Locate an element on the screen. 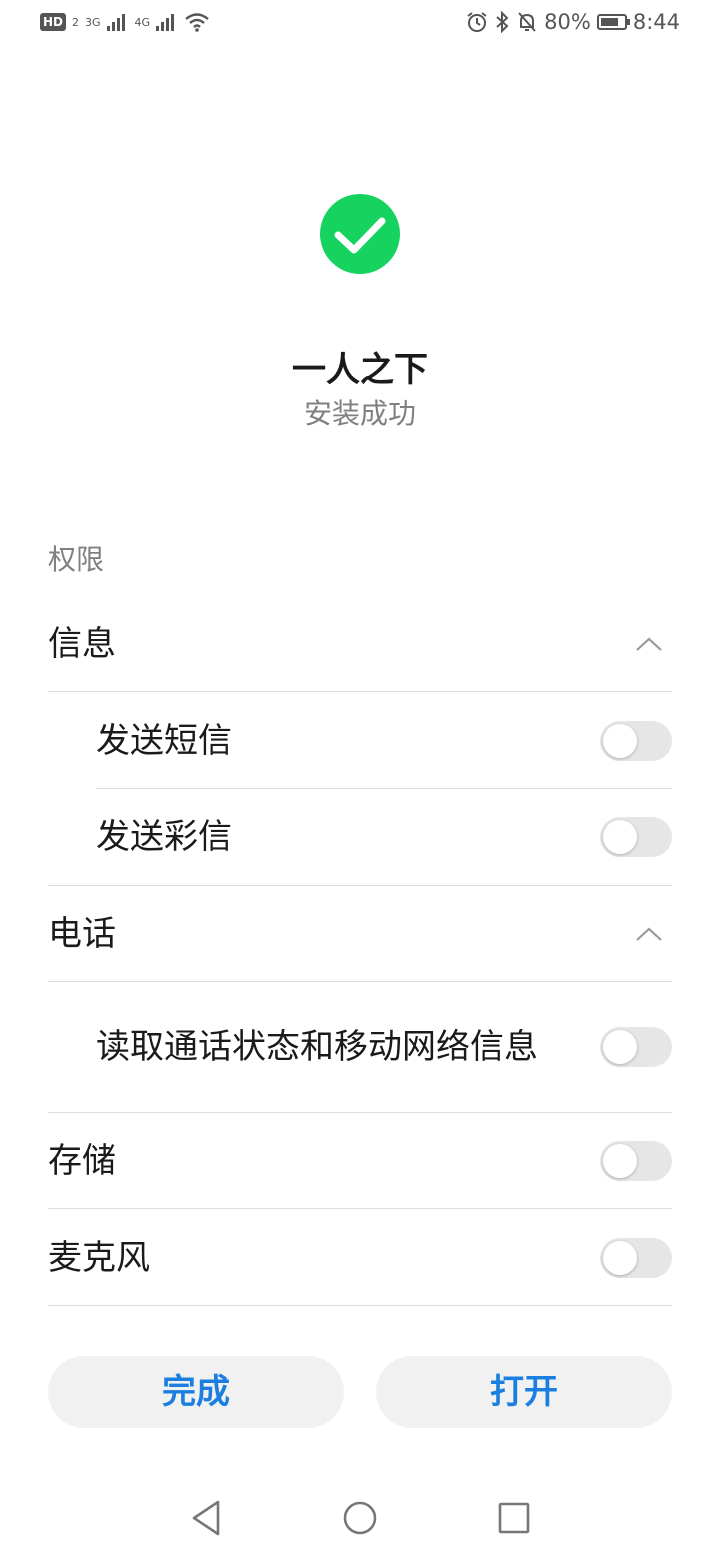 This screenshot has width=720, height=1560. send-sms-toggle is located at coordinates (636, 740).